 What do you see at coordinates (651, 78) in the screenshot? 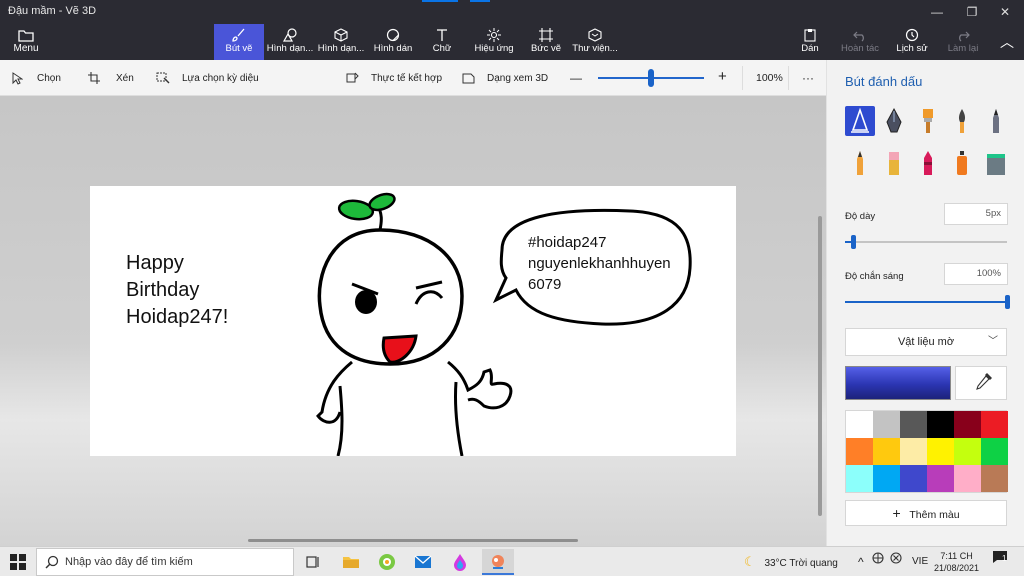
I see `zoom-slider-thumb` at bounding box center [651, 78].